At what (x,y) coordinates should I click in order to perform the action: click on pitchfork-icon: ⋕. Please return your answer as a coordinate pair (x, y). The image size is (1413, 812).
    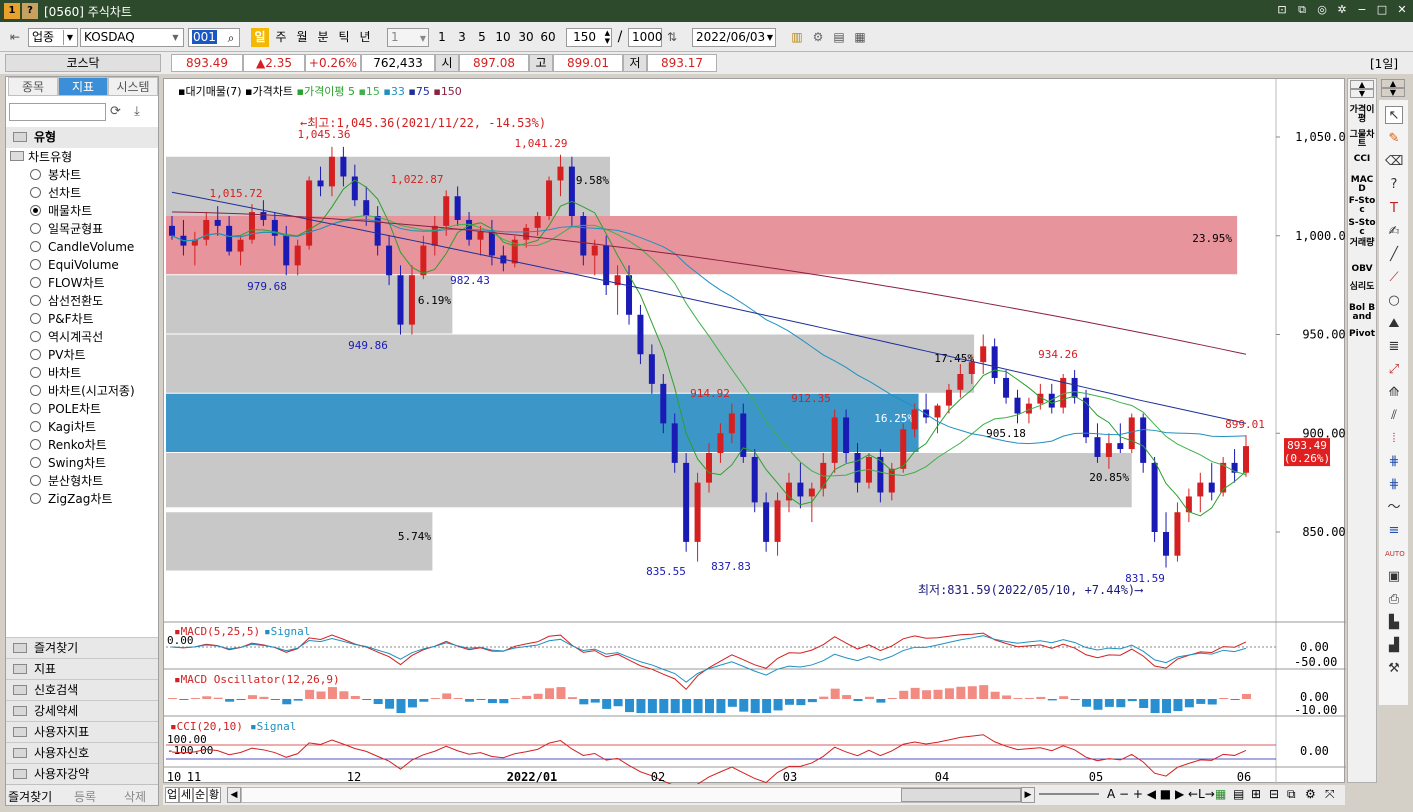
    Looking at the image, I should click on (1394, 462).